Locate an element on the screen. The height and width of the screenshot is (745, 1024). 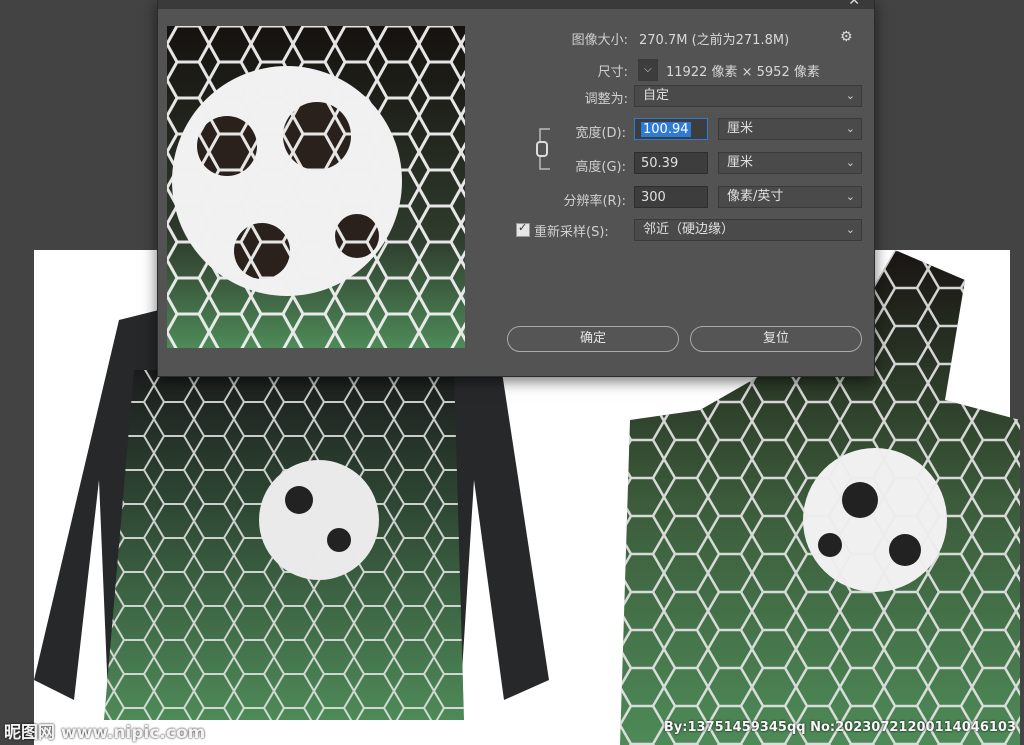
fit-to-label: 调整为: is located at coordinates (606, 99).